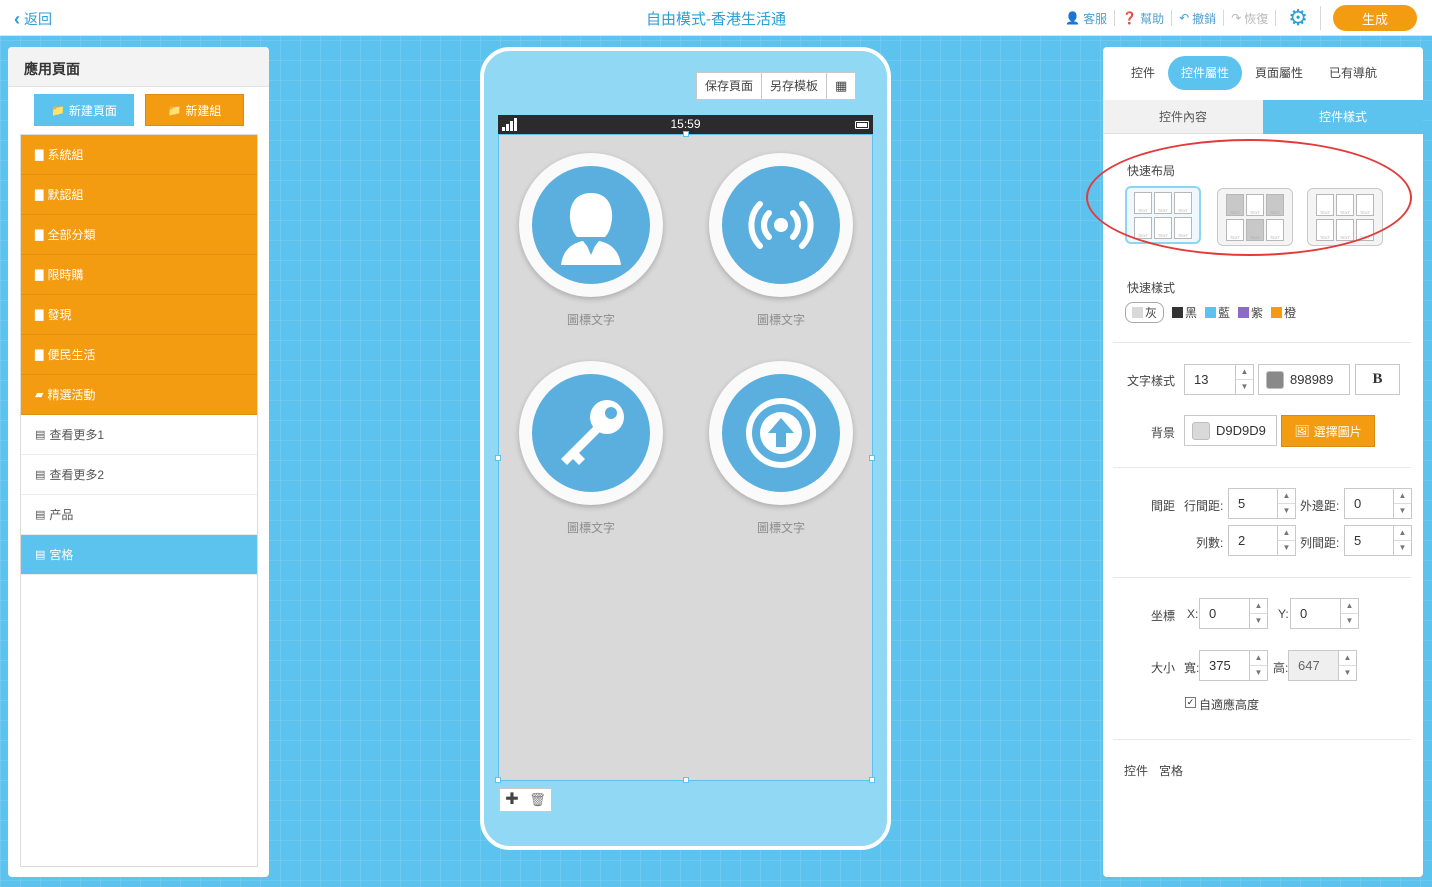 The width and height of the screenshot is (1432, 887). What do you see at coordinates (537, 800) in the screenshot?
I see `trash-icon: 🗑` at bounding box center [537, 800].